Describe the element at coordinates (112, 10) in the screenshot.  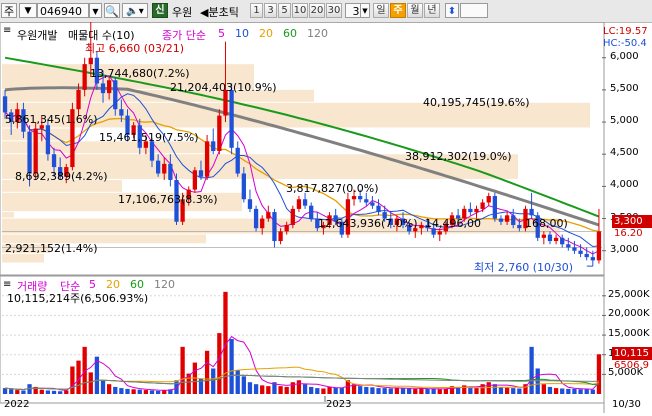
I see `search-icon: 🔍` at that location.